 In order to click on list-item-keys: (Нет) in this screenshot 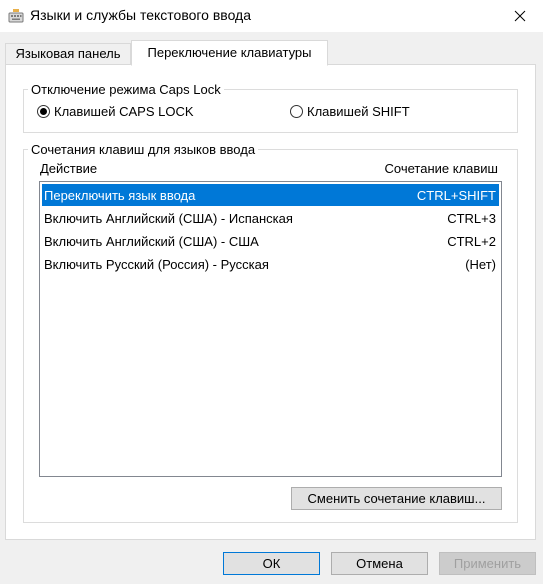, I will do `click(480, 264)`.